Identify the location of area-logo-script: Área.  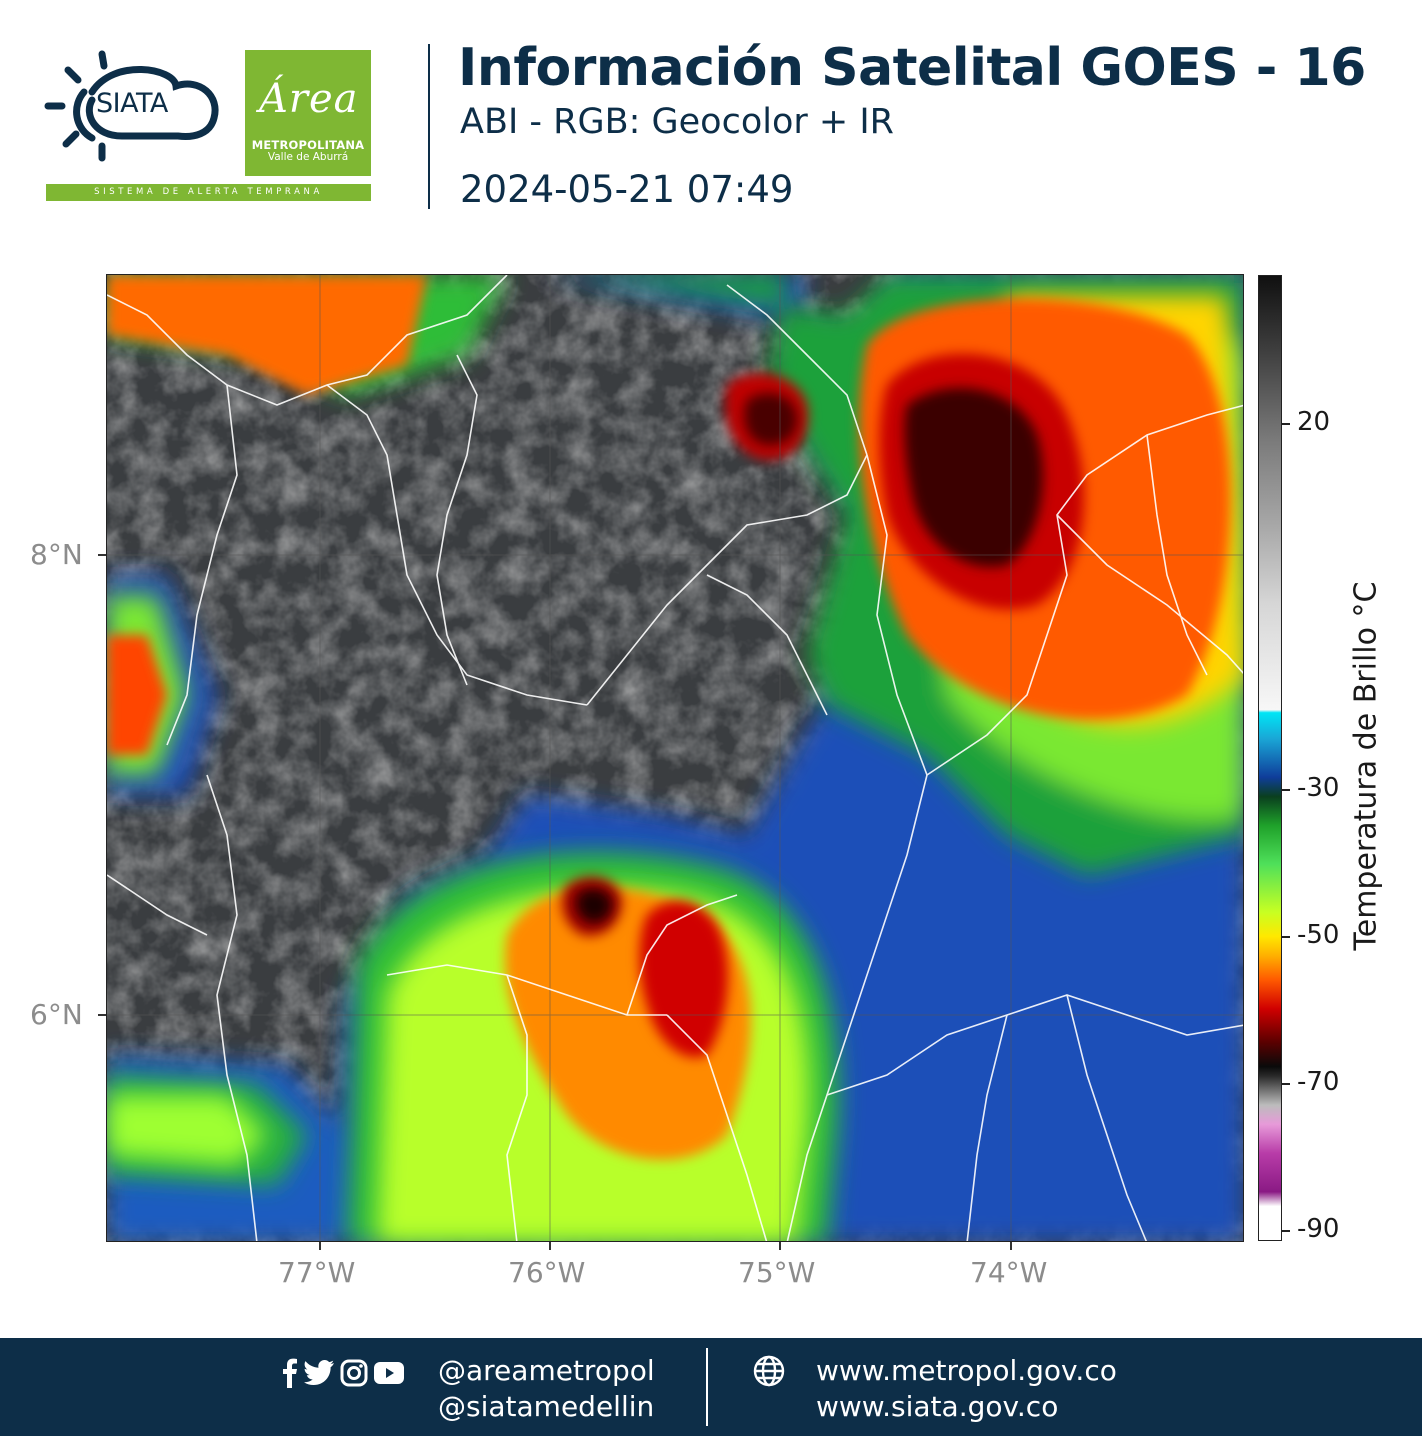
(309, 99).